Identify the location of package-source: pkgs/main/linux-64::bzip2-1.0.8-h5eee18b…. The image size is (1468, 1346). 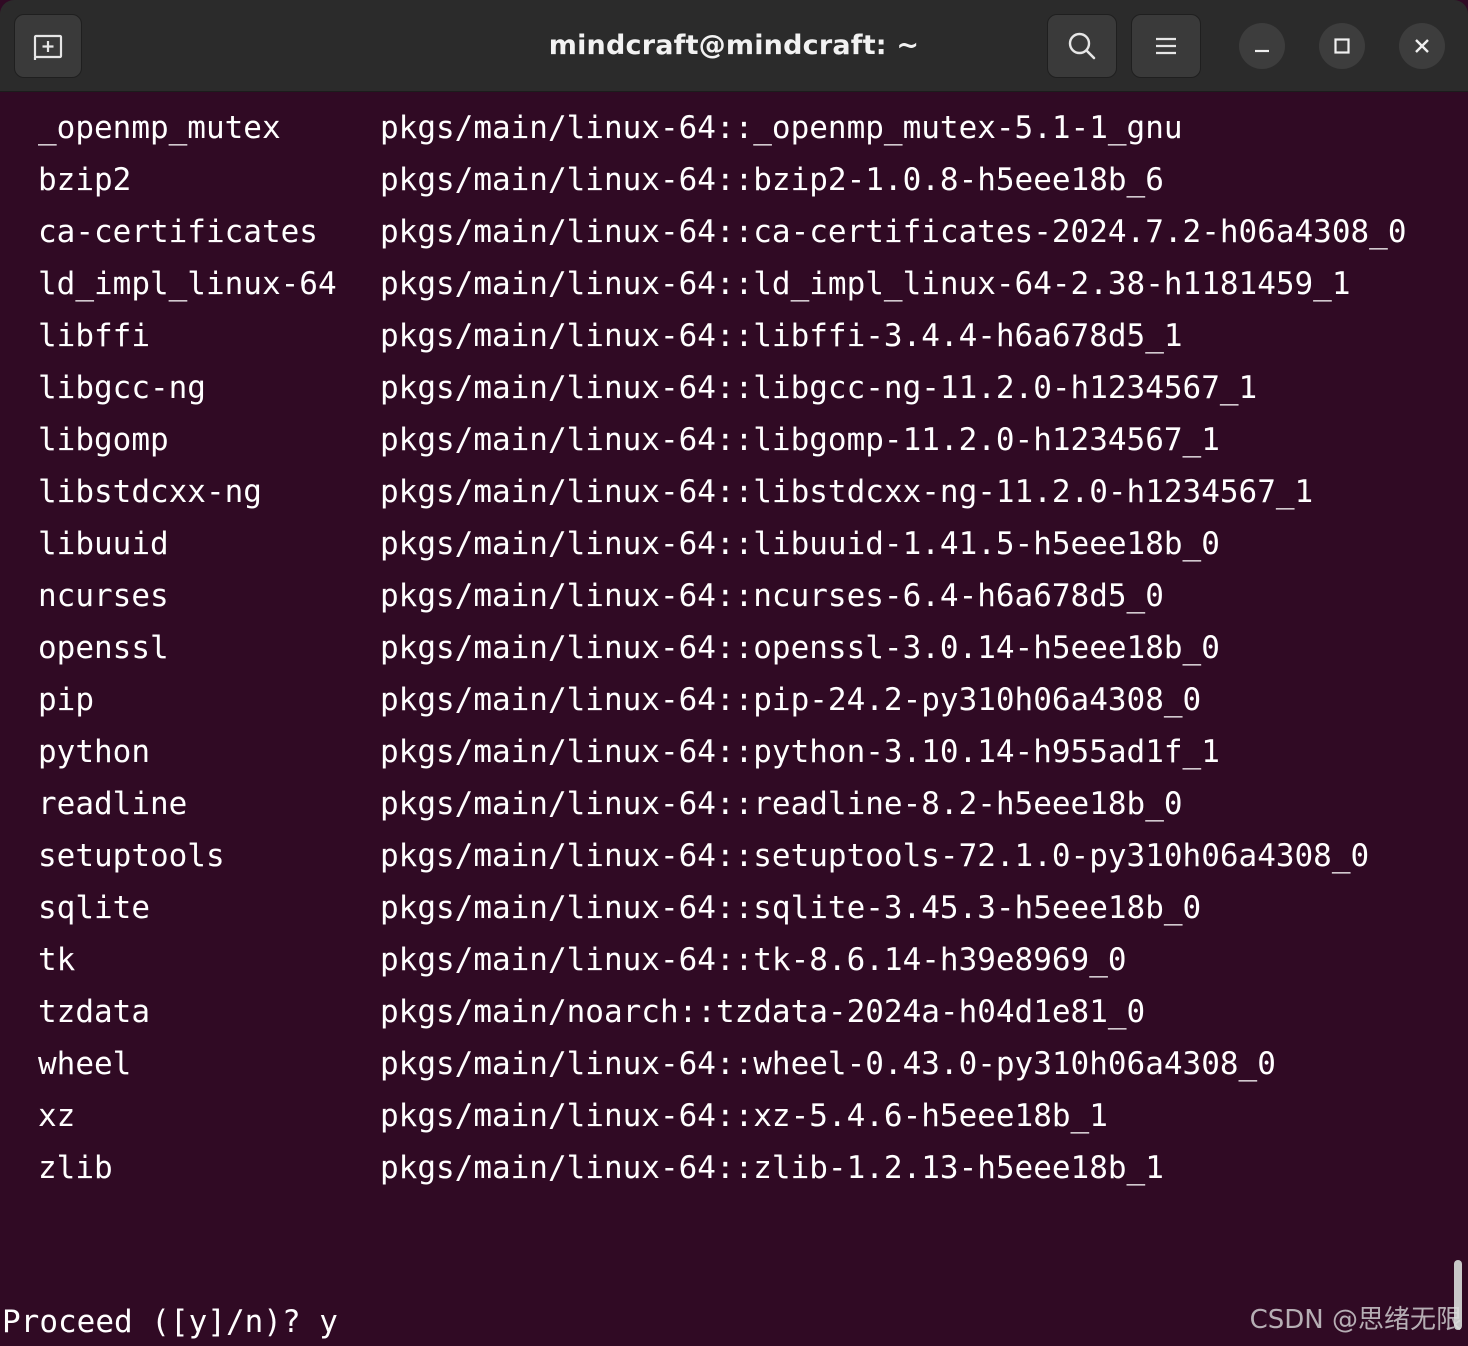
(772, 180).